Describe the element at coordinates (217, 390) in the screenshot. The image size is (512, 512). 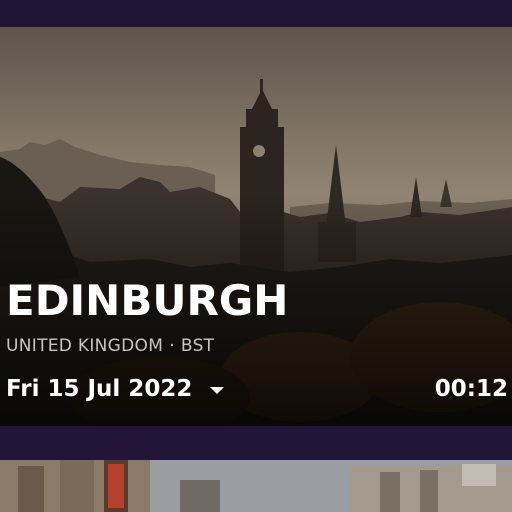
I see `caret-down-icon` at that location.